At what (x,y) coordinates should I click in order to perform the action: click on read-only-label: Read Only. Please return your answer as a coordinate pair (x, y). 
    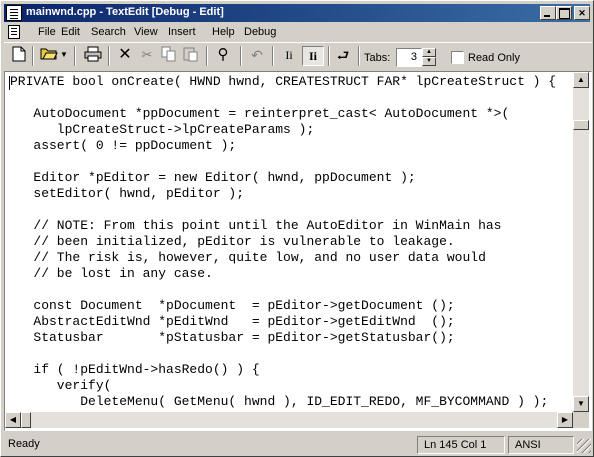
    Looking at the image, I should click on (494, 58).